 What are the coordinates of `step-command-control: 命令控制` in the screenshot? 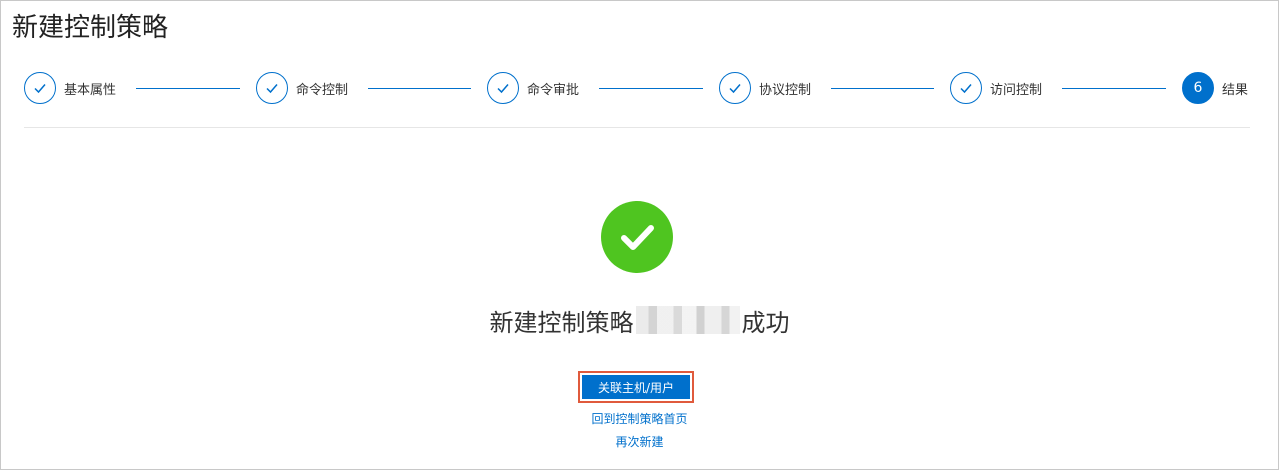 It's located at (302, 88).